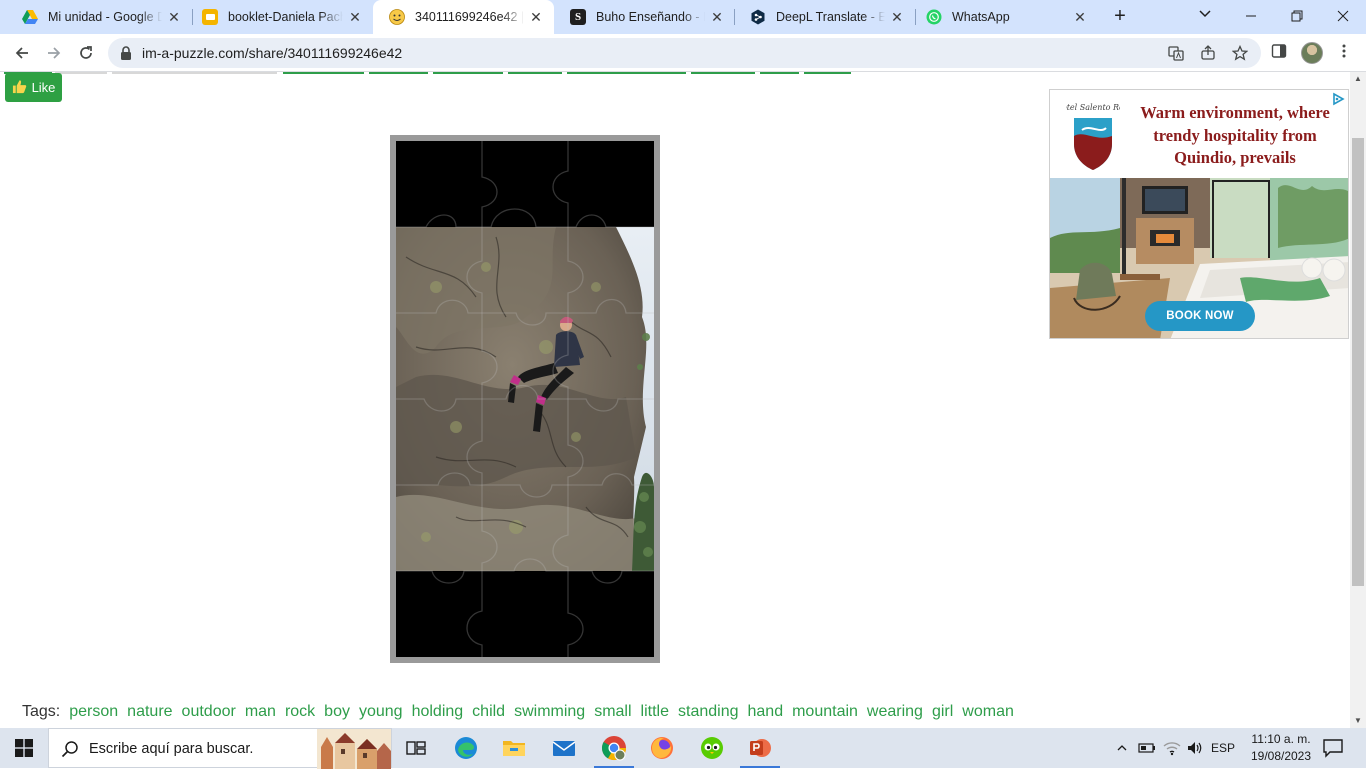 This screenshot has height=769, width=1366. Describe the element at coordinates (760, 748) in the screenshot. I see `powerpoint-icon` at that location.